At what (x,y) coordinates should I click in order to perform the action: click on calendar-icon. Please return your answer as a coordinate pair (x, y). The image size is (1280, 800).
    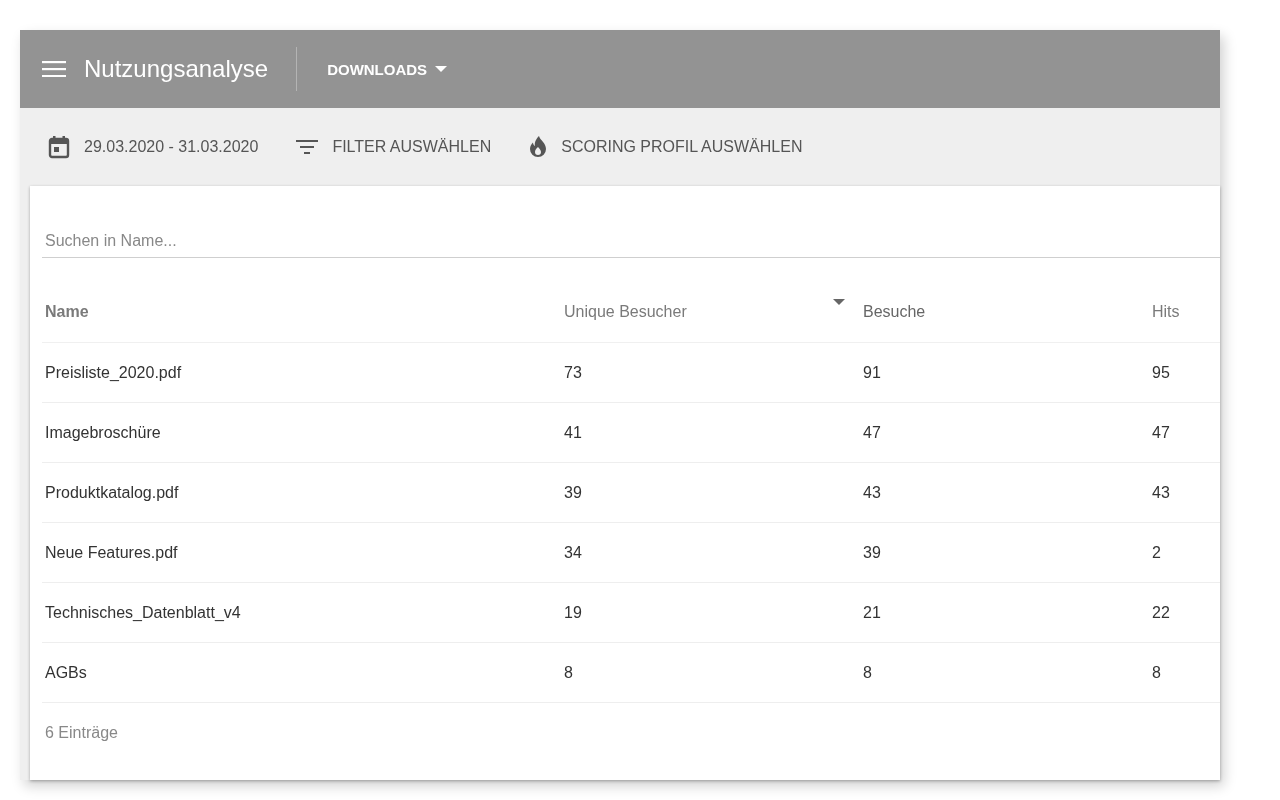
    Looking at the image, I should click on (59, 147).